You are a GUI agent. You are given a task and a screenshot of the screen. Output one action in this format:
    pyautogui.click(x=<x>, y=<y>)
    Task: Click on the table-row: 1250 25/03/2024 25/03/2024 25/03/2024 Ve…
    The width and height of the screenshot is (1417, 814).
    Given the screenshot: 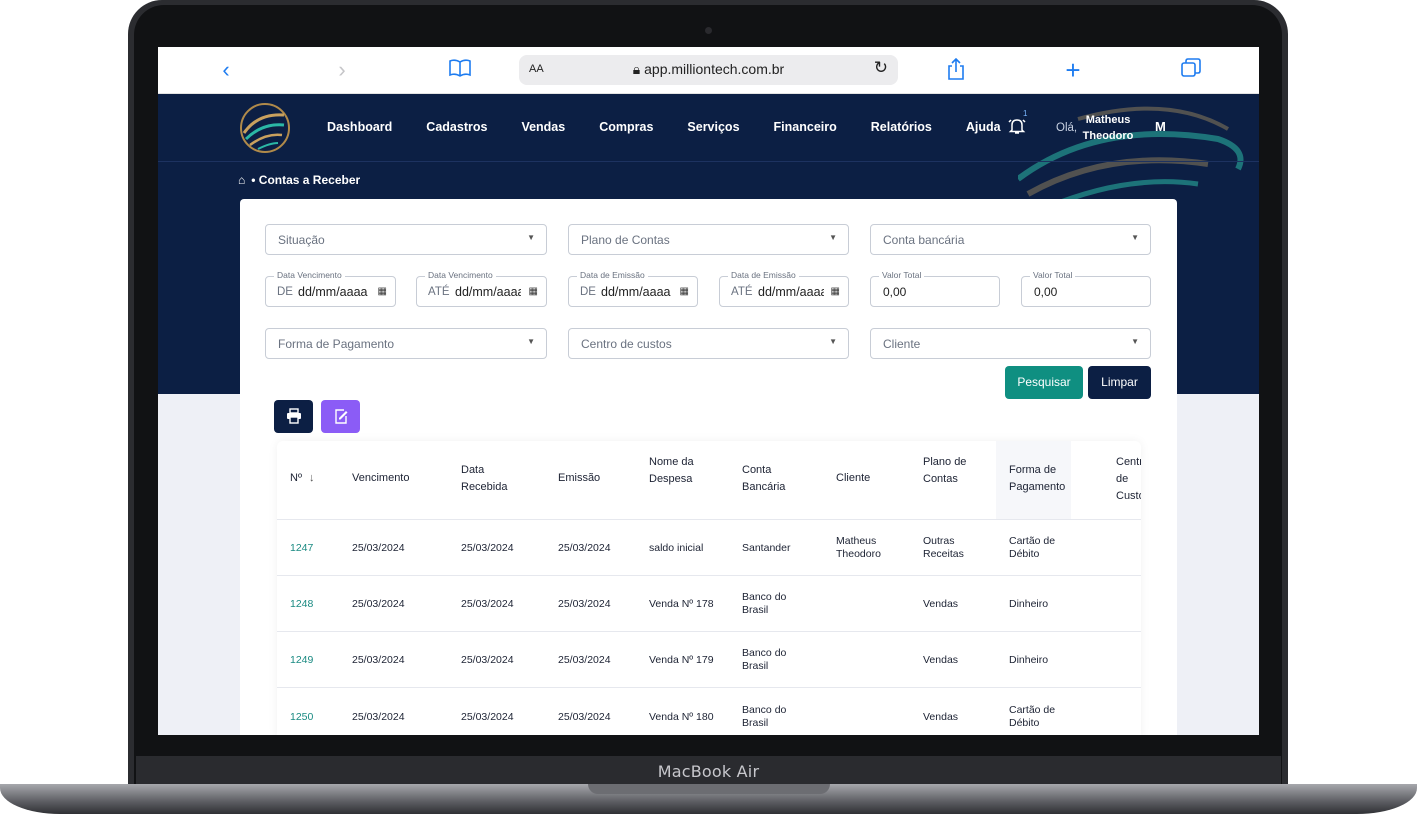 What is the action you would take?
    pyautogui.click(x=709, y=711)
    